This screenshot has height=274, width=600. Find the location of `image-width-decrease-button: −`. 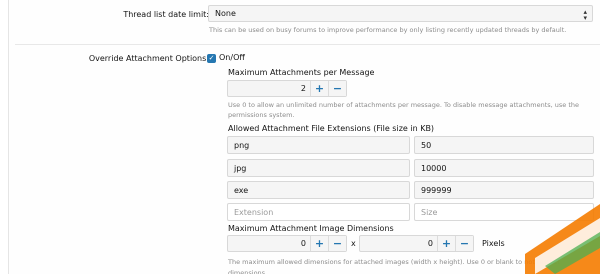

image-width-decrease-button: − is located at coordinates (337, 243).